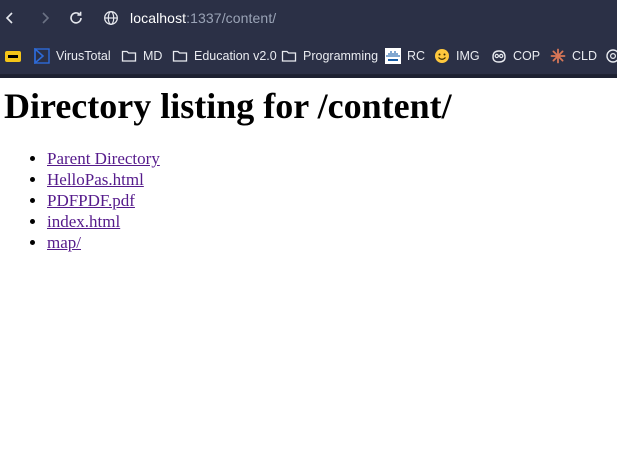 The height and width of the screenshot is (473, 617). Describe the element at coordinates (158, 18) in the screenshot. I see `url-host: localhost` at that location.